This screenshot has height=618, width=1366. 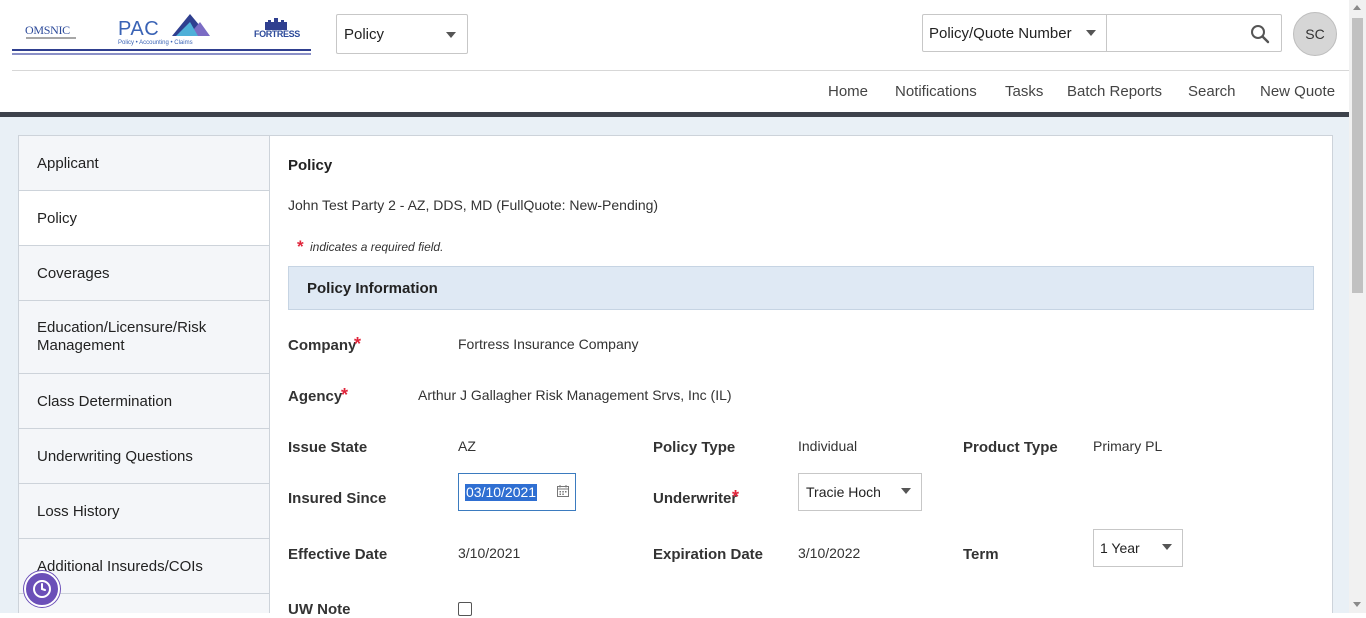 What do you see at coordinates (694, 447) in the screenshot?
I see `policy-type-label: Policy Type` at bounding box center [694, 447].